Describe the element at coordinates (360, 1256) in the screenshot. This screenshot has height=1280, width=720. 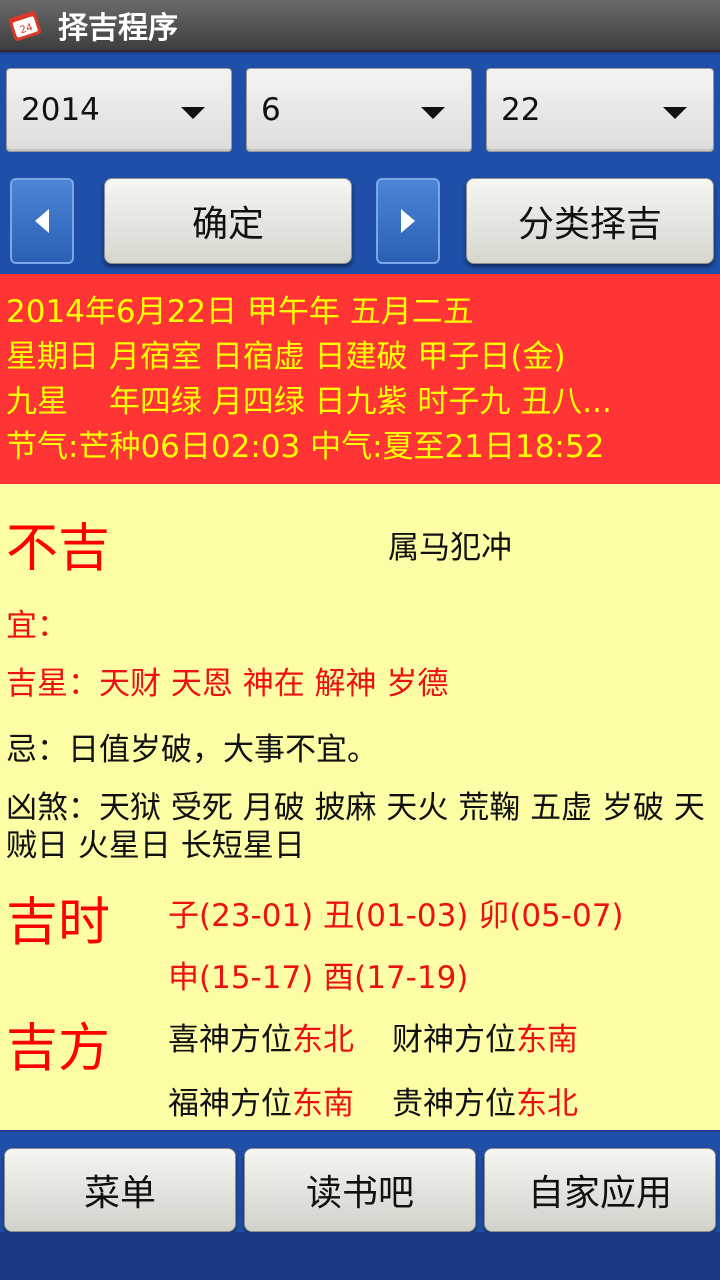
I see `bottom-strip` at that location.